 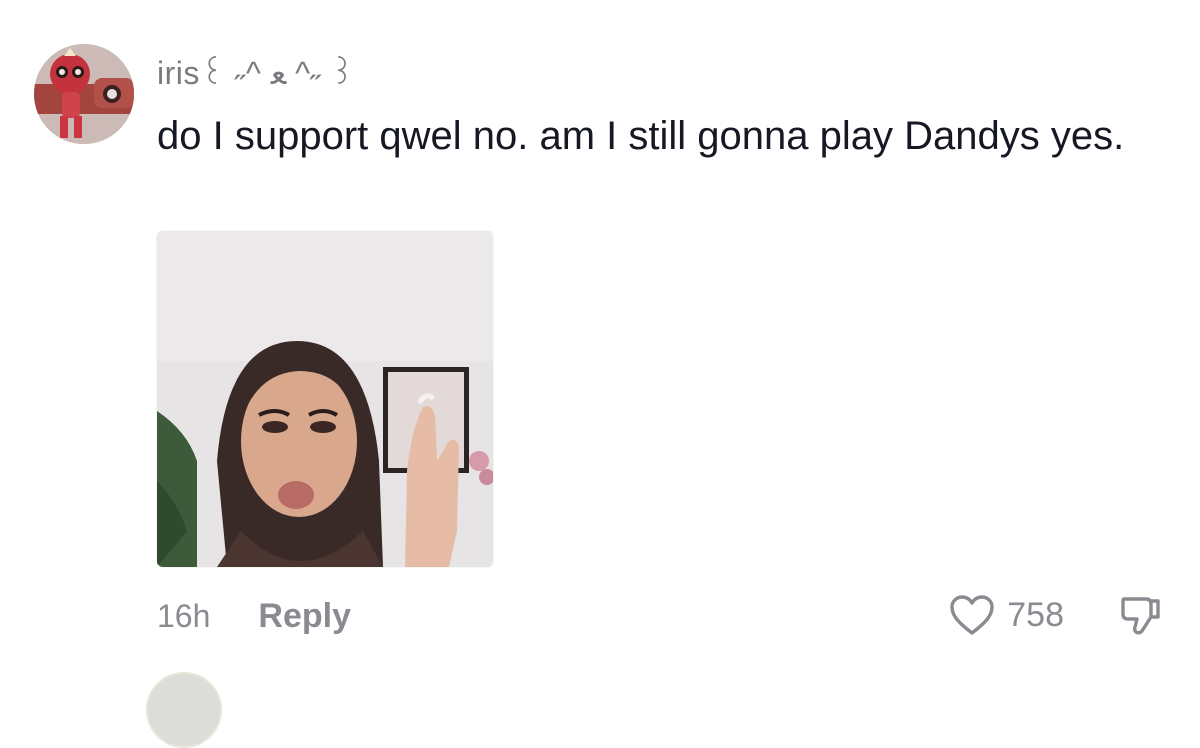 What do you see at coordinates (184, 615) in the screenshot?
I see `timestamp: 16h` at bounding box center [184, 615].